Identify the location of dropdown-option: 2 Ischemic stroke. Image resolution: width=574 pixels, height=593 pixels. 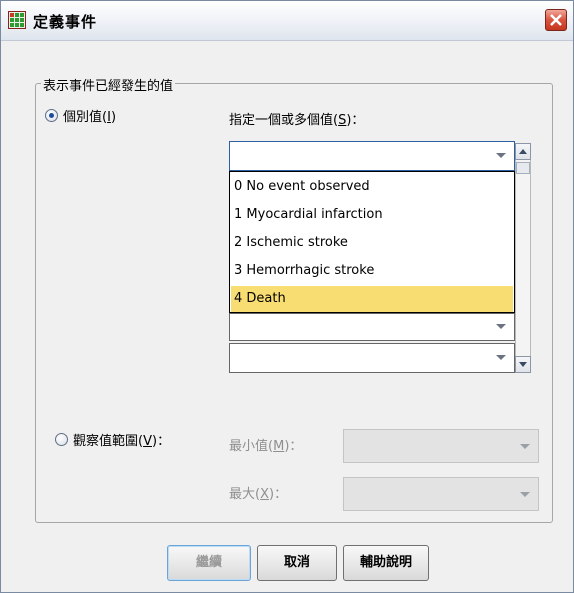
(372, 243).